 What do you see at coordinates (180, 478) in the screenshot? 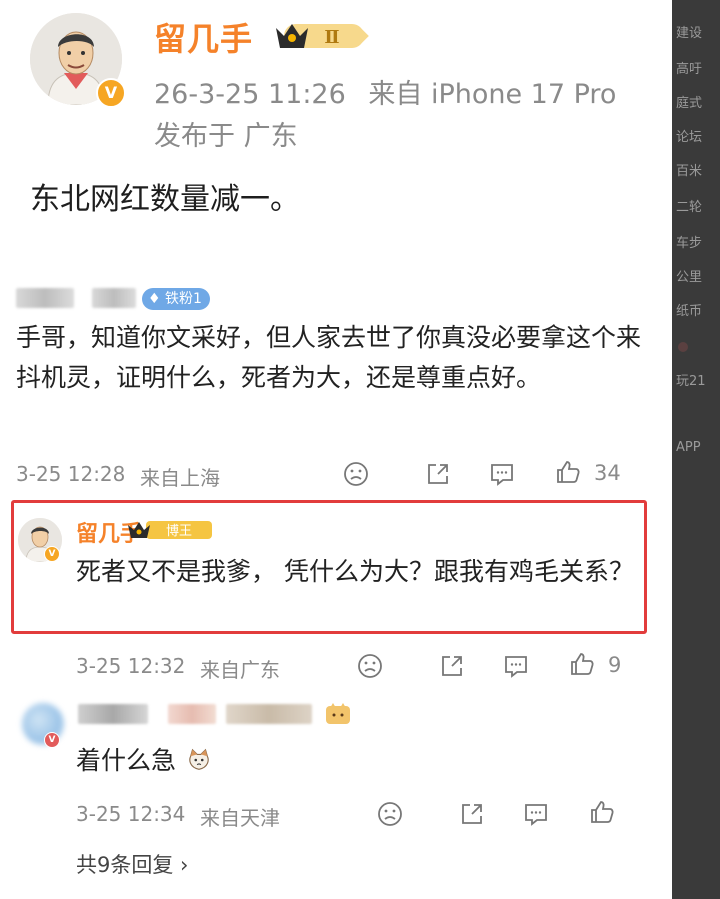
I see `comment-location: 来自上海` at bounding box center [180, 478].